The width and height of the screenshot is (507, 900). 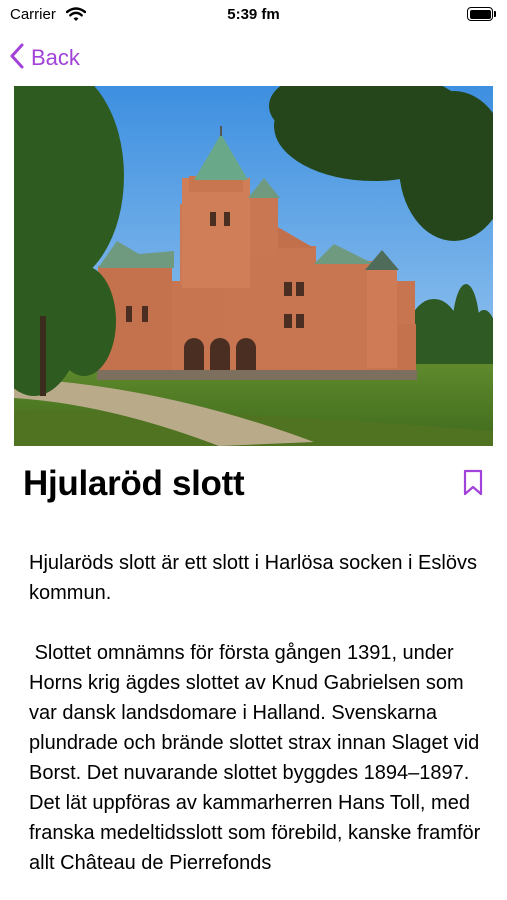 I want to click on bookmark-icon, so click(x=473, y=485).